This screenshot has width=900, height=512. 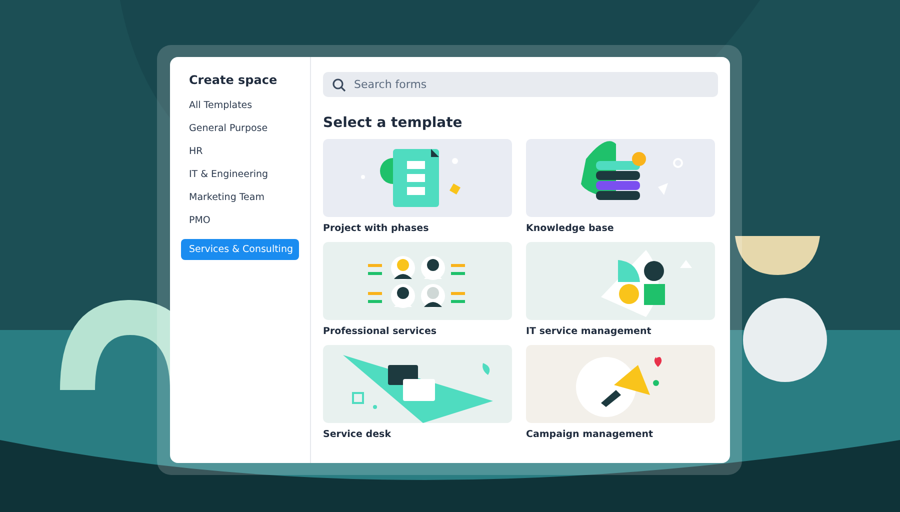 I want to click on template-name: Professional services, so click(x=380, y=331).